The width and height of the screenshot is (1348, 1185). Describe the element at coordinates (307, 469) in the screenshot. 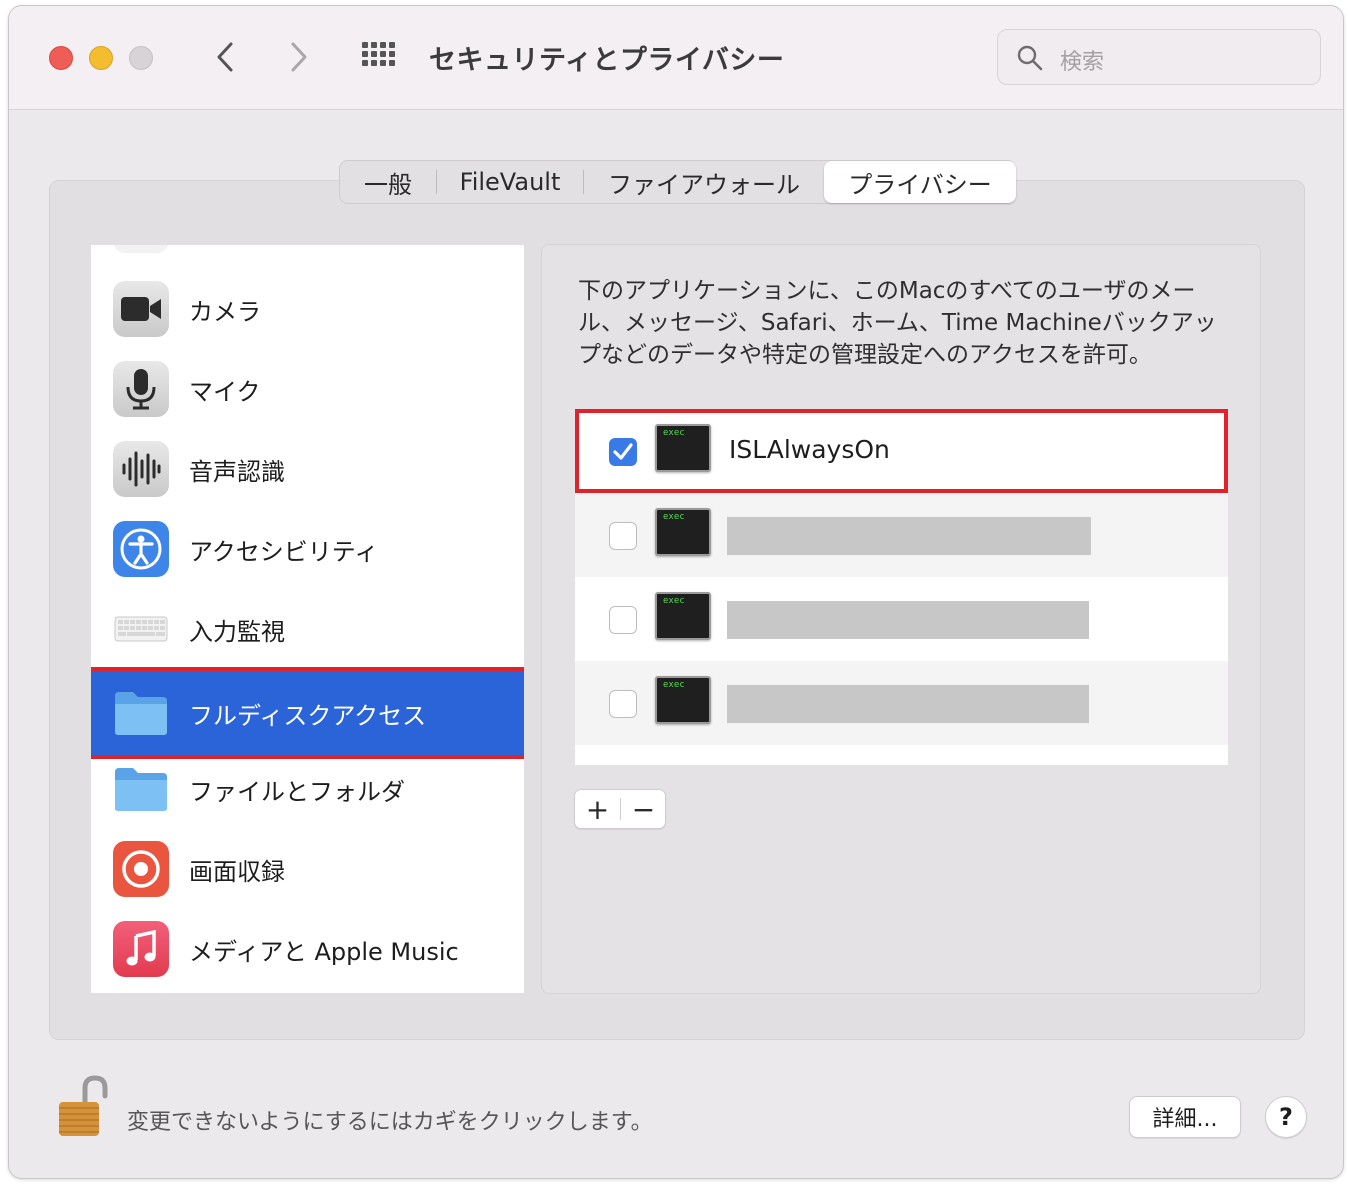

I see `sidebar-item-speech-recognition: 音声認識` at that location.